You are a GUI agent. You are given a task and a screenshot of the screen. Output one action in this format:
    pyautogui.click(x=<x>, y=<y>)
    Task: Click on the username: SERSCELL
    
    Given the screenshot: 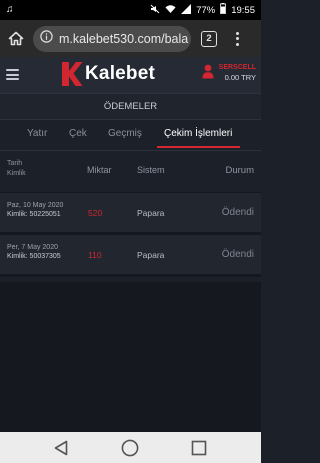 What is the action you would take?
    pyautogui.click(x=237, y=67)
    